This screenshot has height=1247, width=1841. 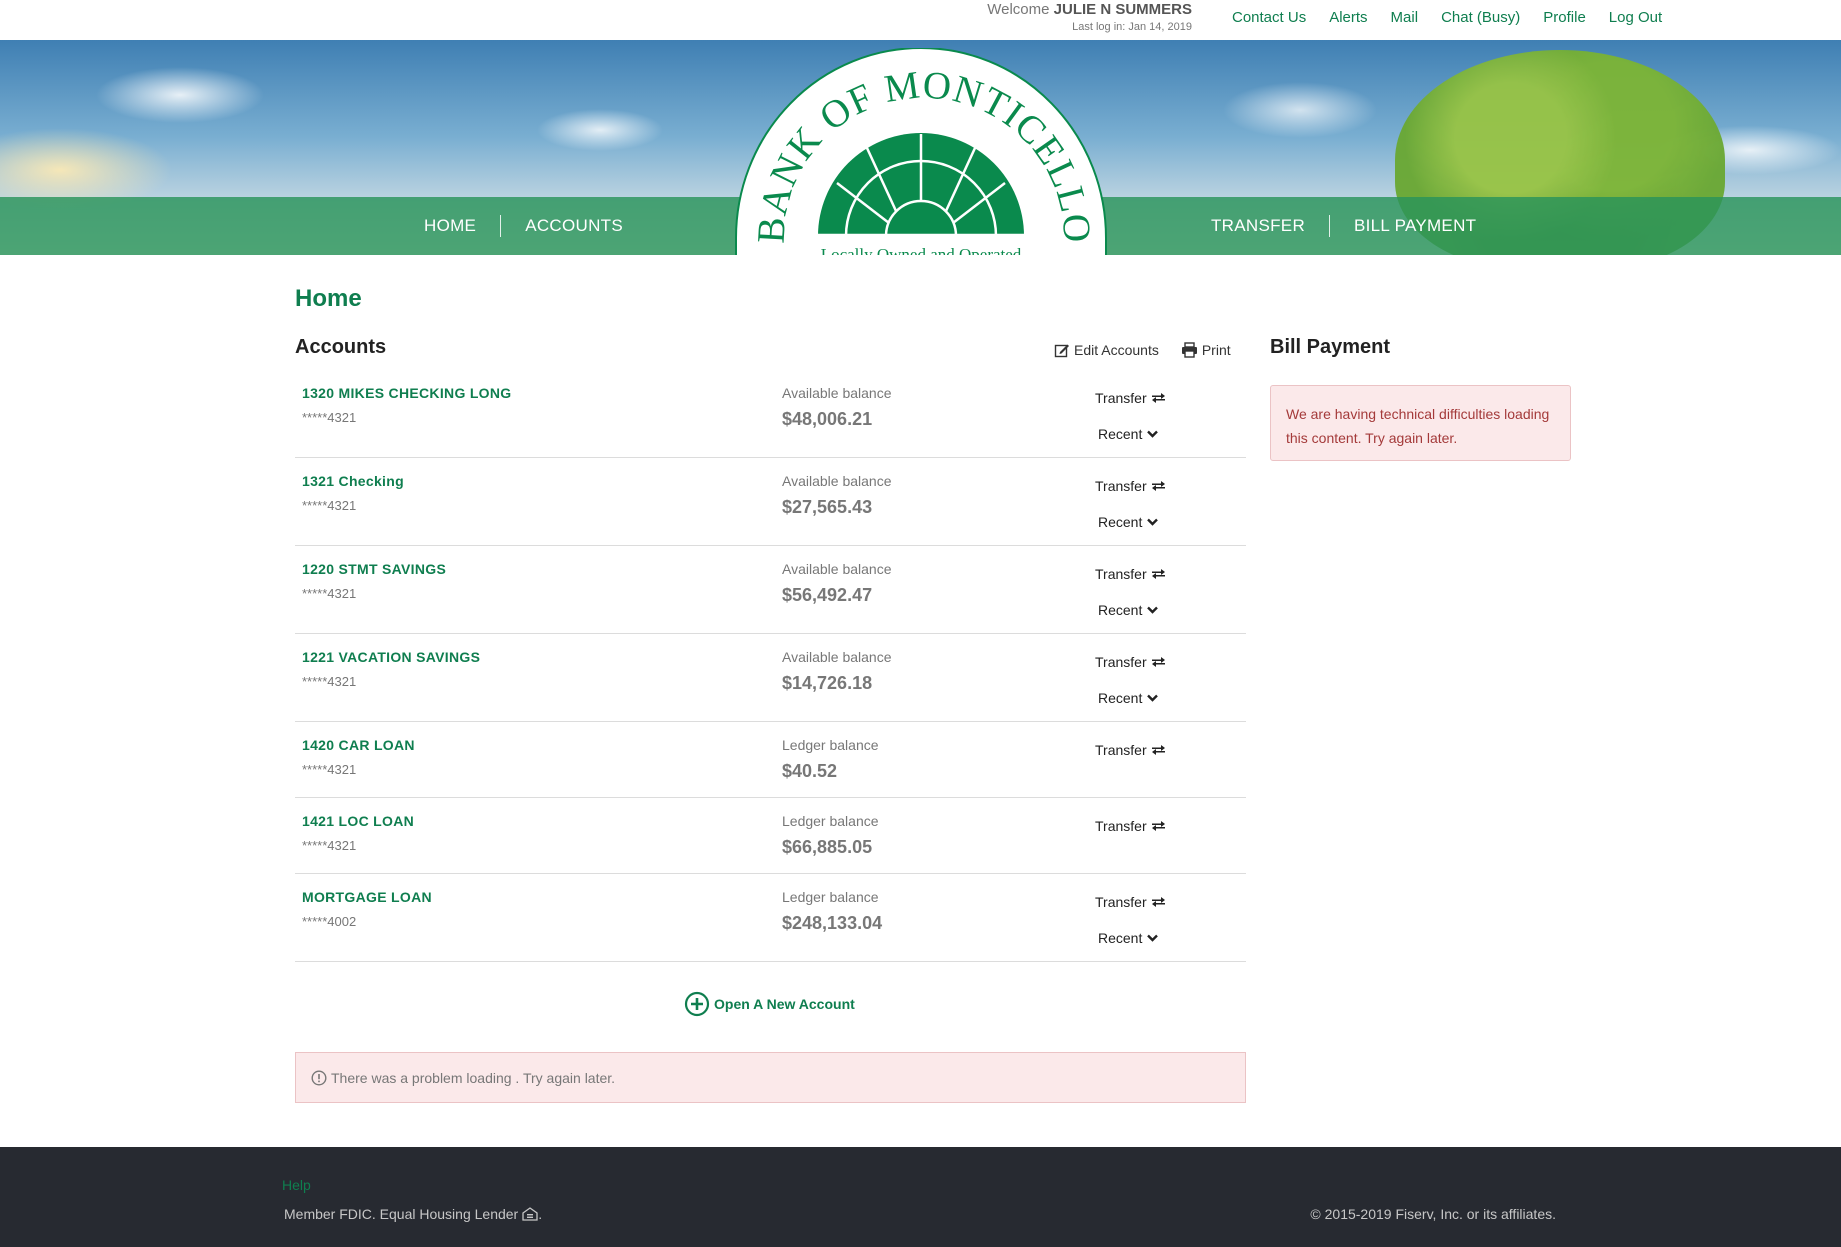 I want to click on alerts-link: Alerts, so click(x=1348, y=17).